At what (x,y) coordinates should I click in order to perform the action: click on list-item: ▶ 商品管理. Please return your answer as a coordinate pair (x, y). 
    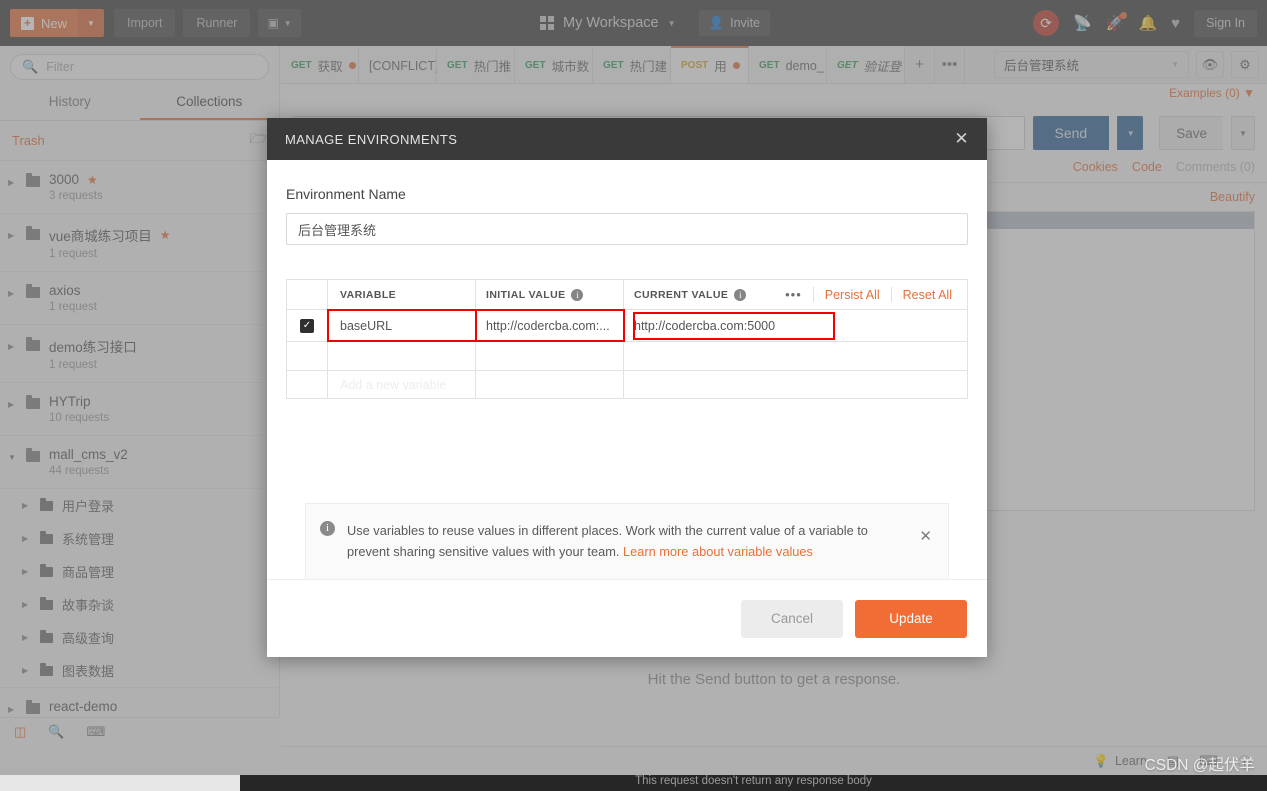
    Looking at the image, I should click on (139, 571).